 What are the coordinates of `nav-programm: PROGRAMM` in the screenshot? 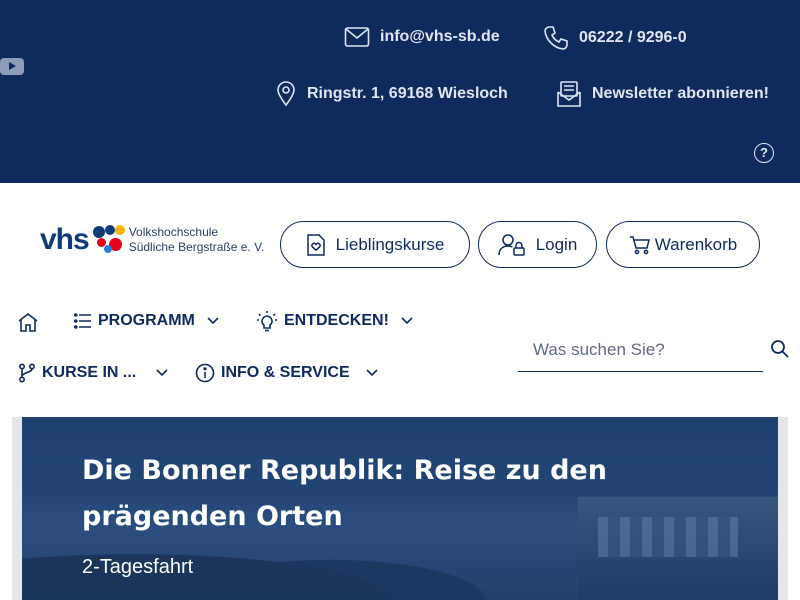 It's located at (146, 321).